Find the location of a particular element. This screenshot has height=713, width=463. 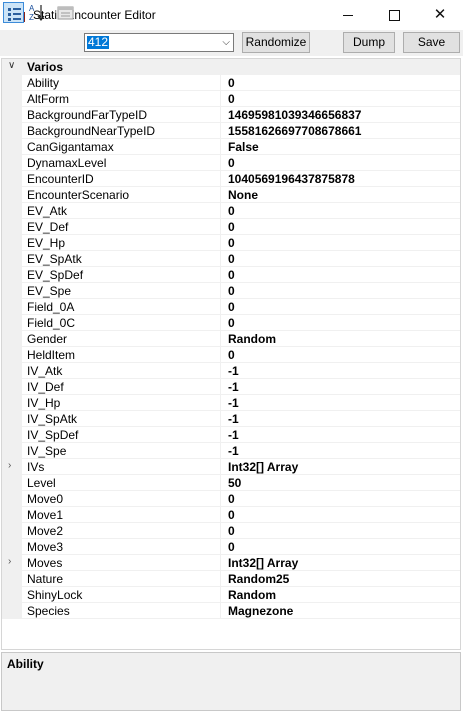

property-name: Gender is located at coordinates (47, 339).